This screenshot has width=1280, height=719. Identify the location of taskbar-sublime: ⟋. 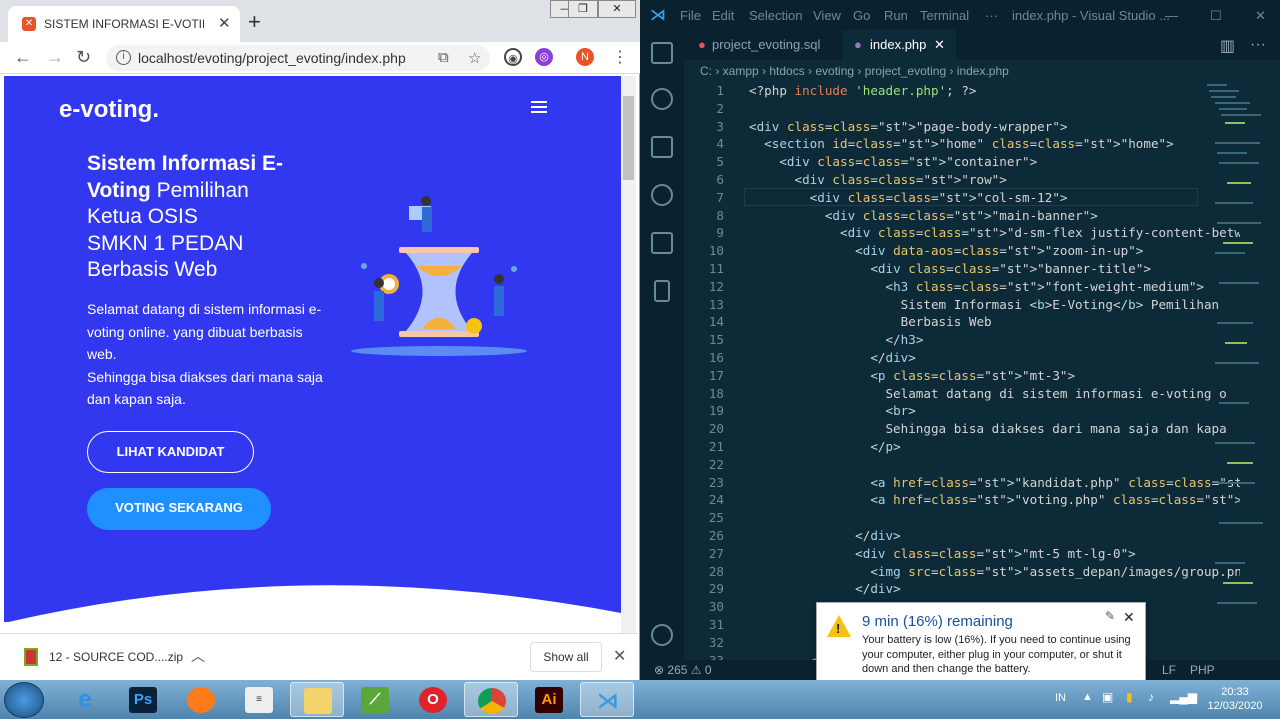
(375, 699).